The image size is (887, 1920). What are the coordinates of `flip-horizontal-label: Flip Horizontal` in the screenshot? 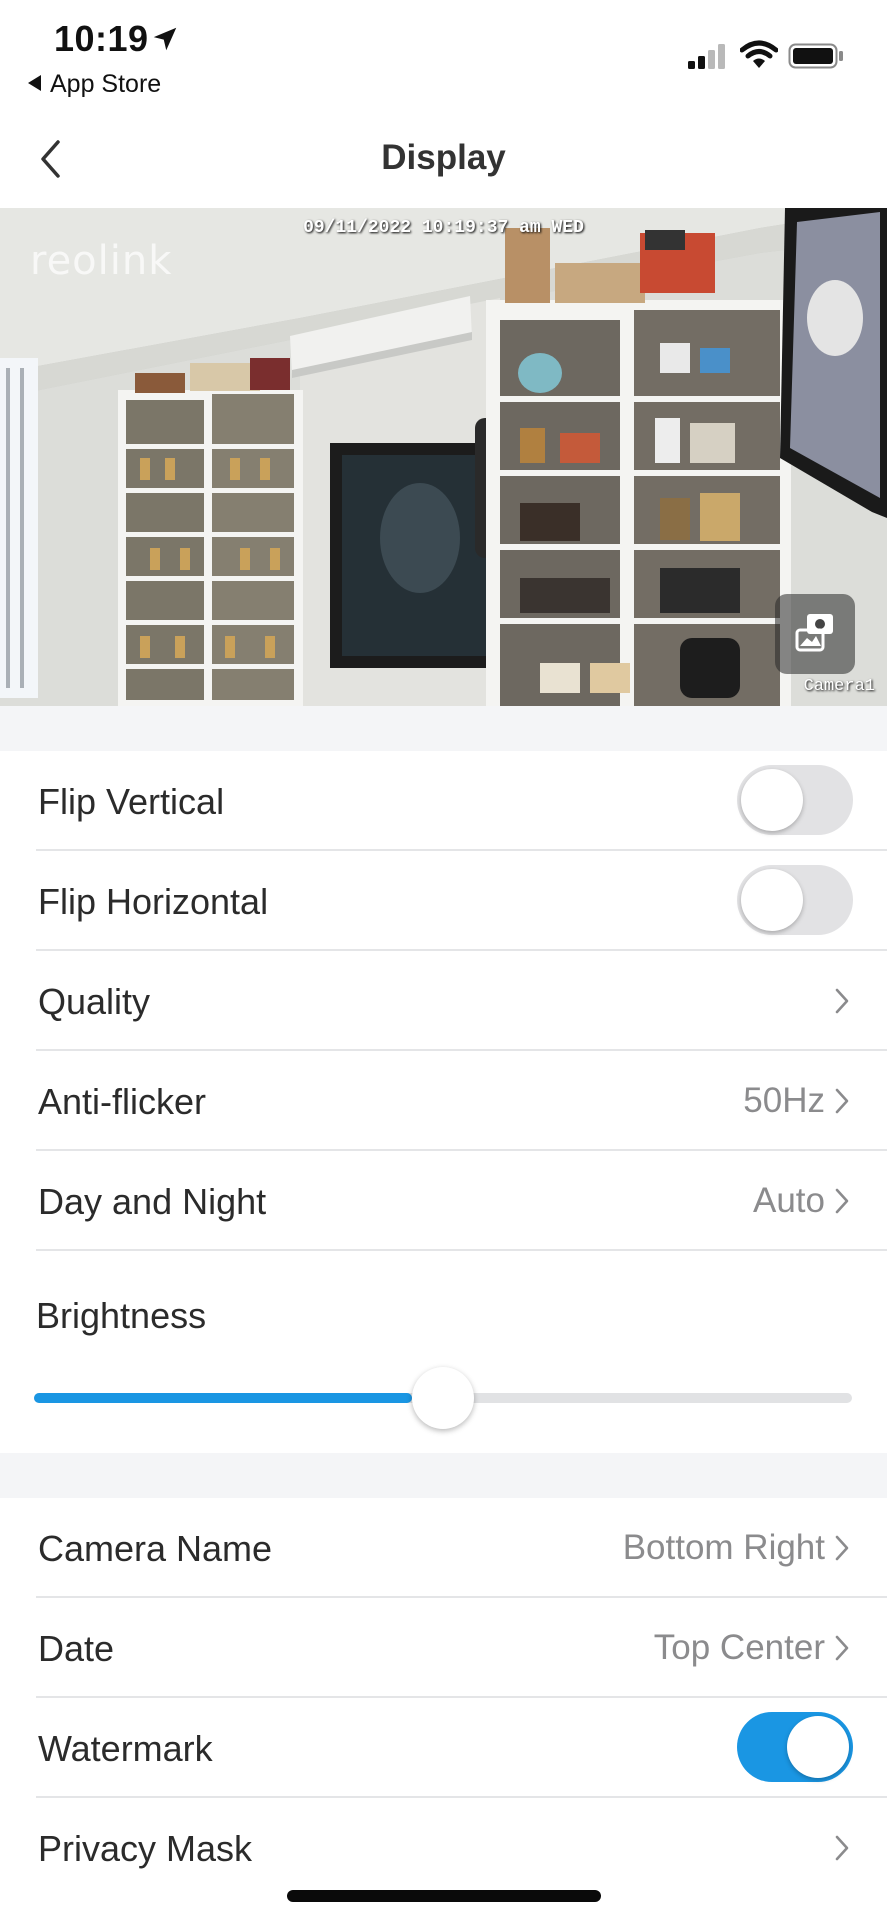 It's located at (153, 901).